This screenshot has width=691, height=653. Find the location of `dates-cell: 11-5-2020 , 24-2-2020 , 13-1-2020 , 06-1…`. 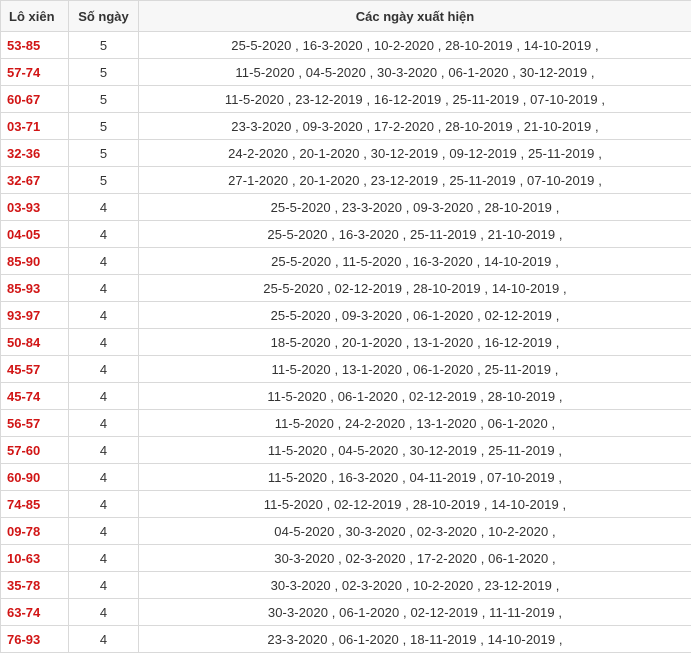

dates-cell: 11-5-2020 , 24-2-2020 , 13-1-2020 , 06-1… is located at coordinates (415, 423).